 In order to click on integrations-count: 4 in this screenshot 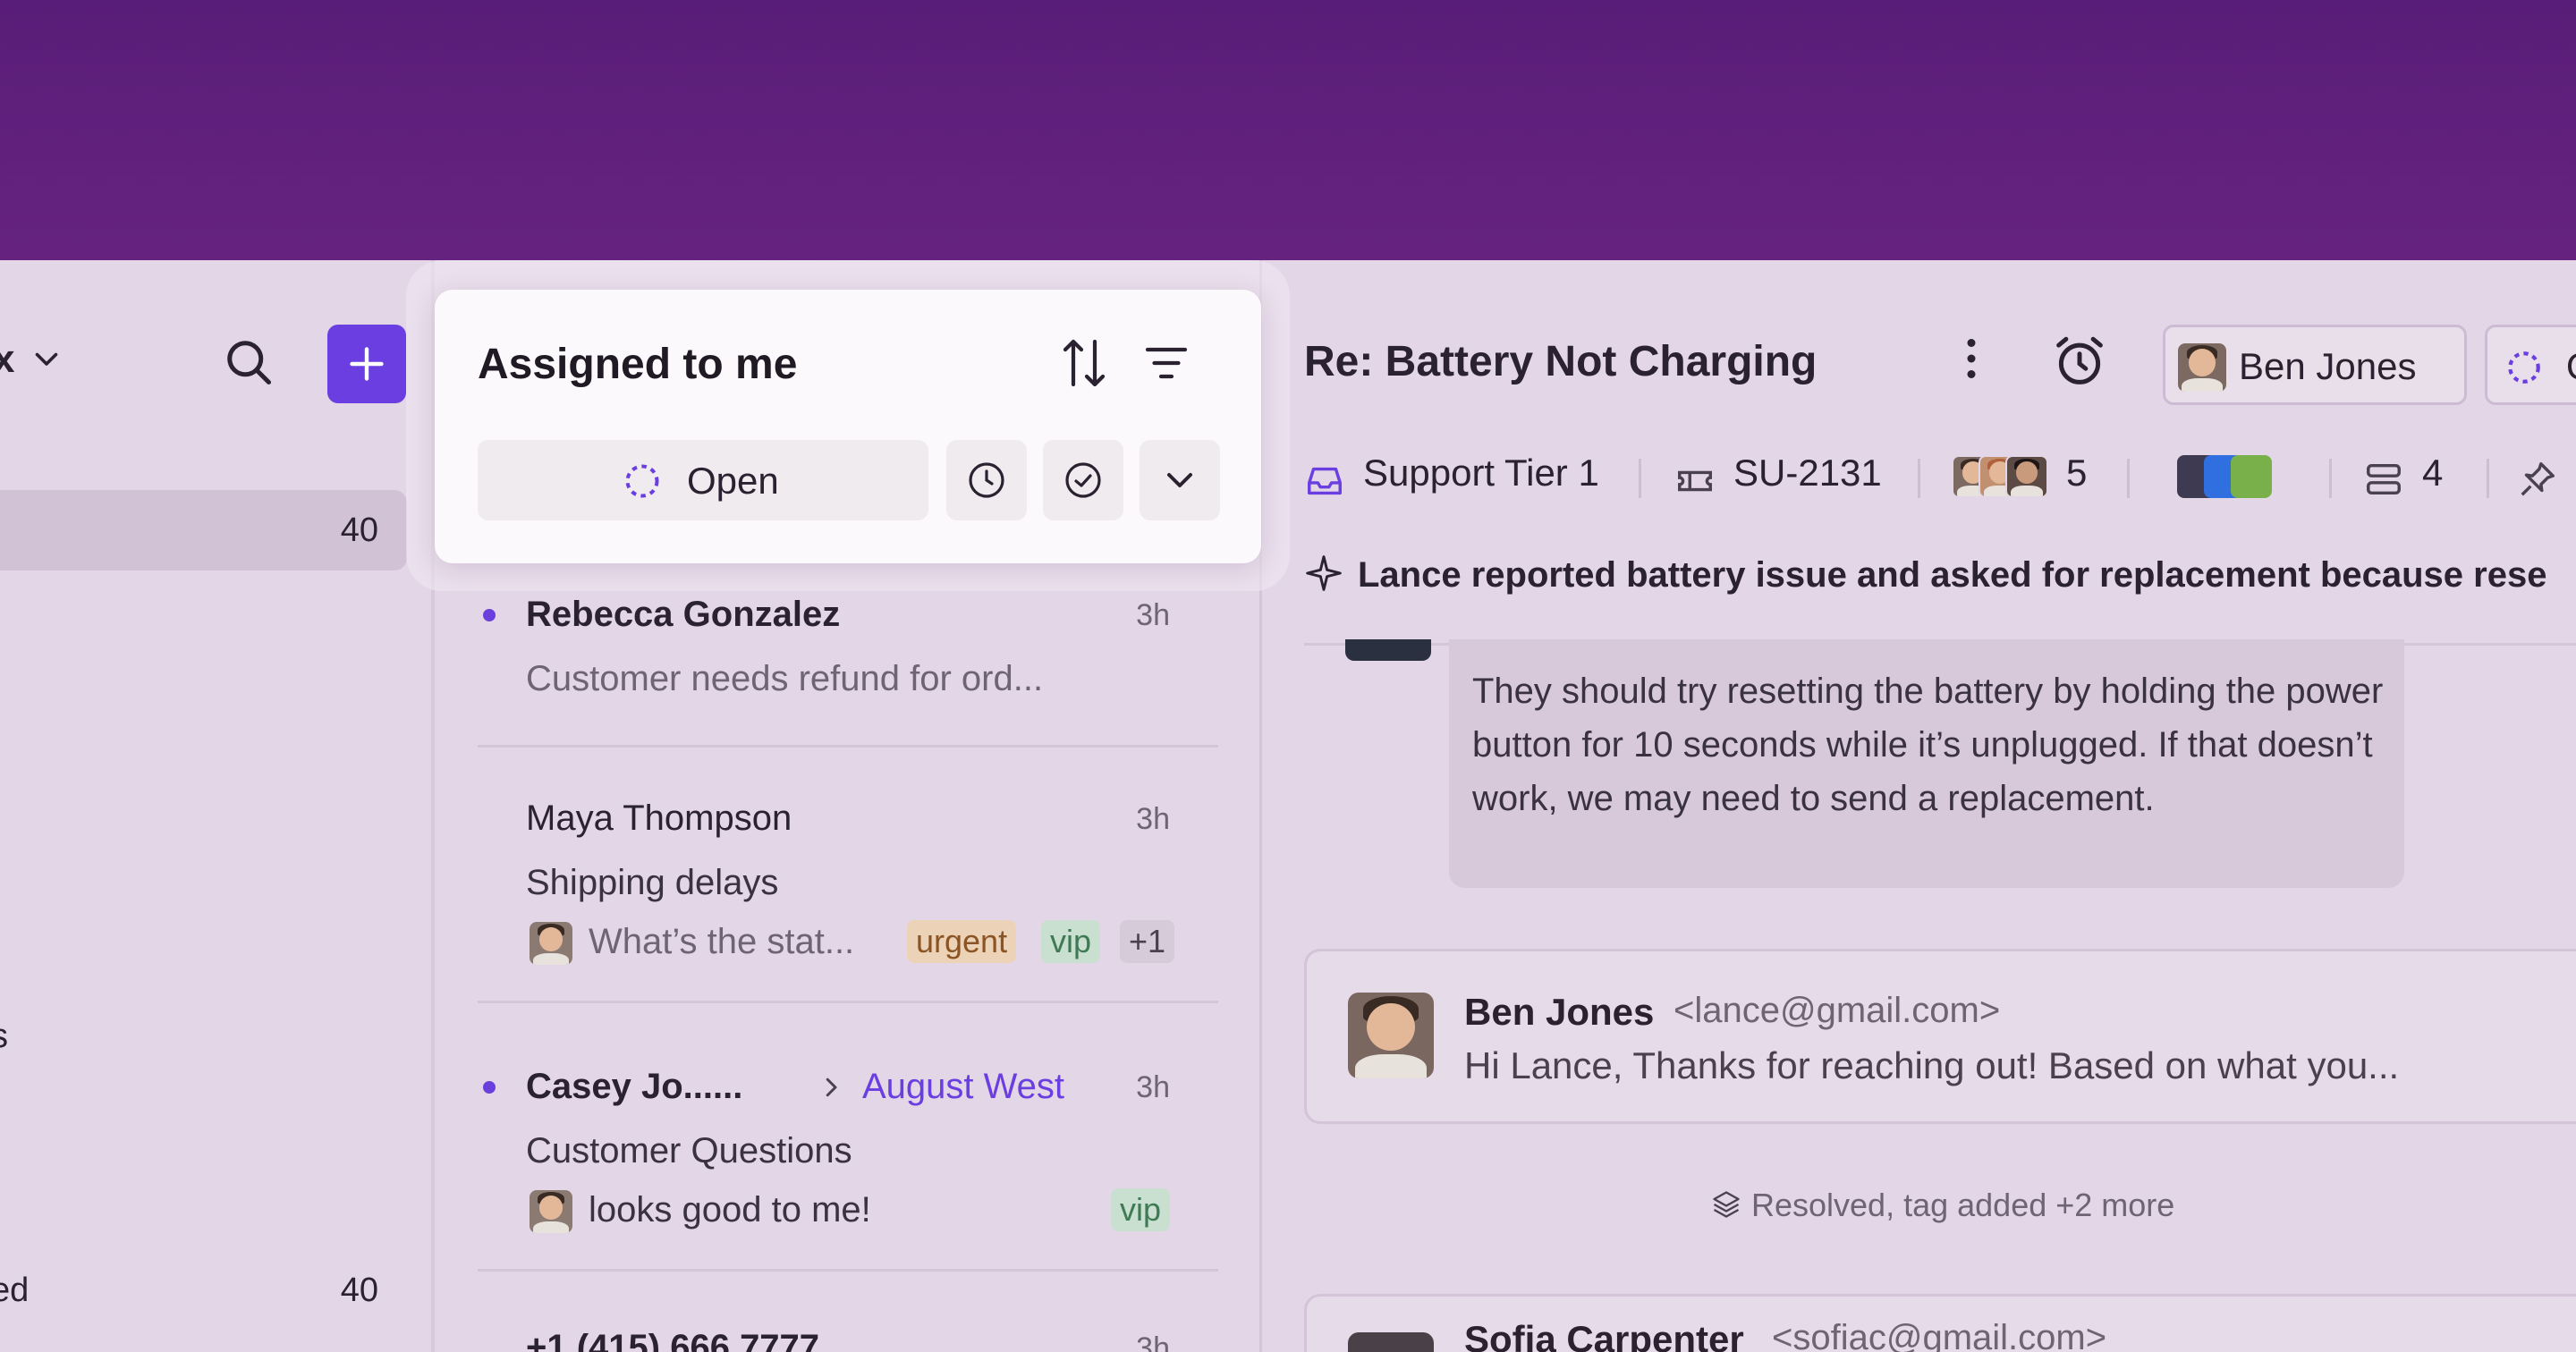, I will do `click(2432, 473)`.